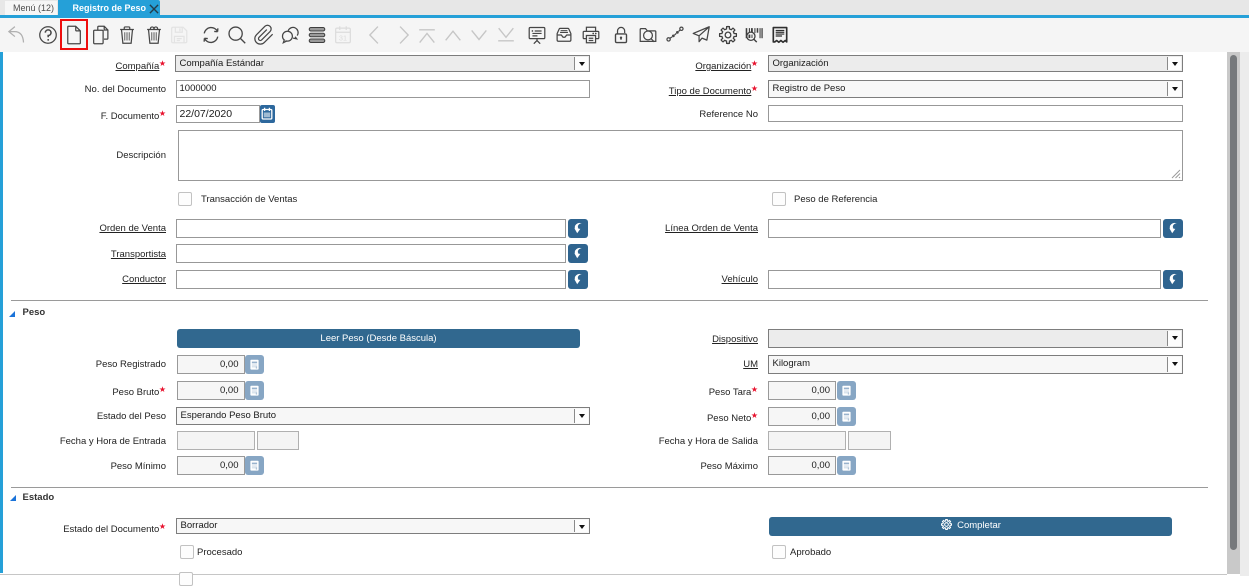 This screenshot has width=1249, height=586. What do you see at coordinates (343, 37) in the screenshot?
I see `svg-text: 31` at bounding box center [343, 37].